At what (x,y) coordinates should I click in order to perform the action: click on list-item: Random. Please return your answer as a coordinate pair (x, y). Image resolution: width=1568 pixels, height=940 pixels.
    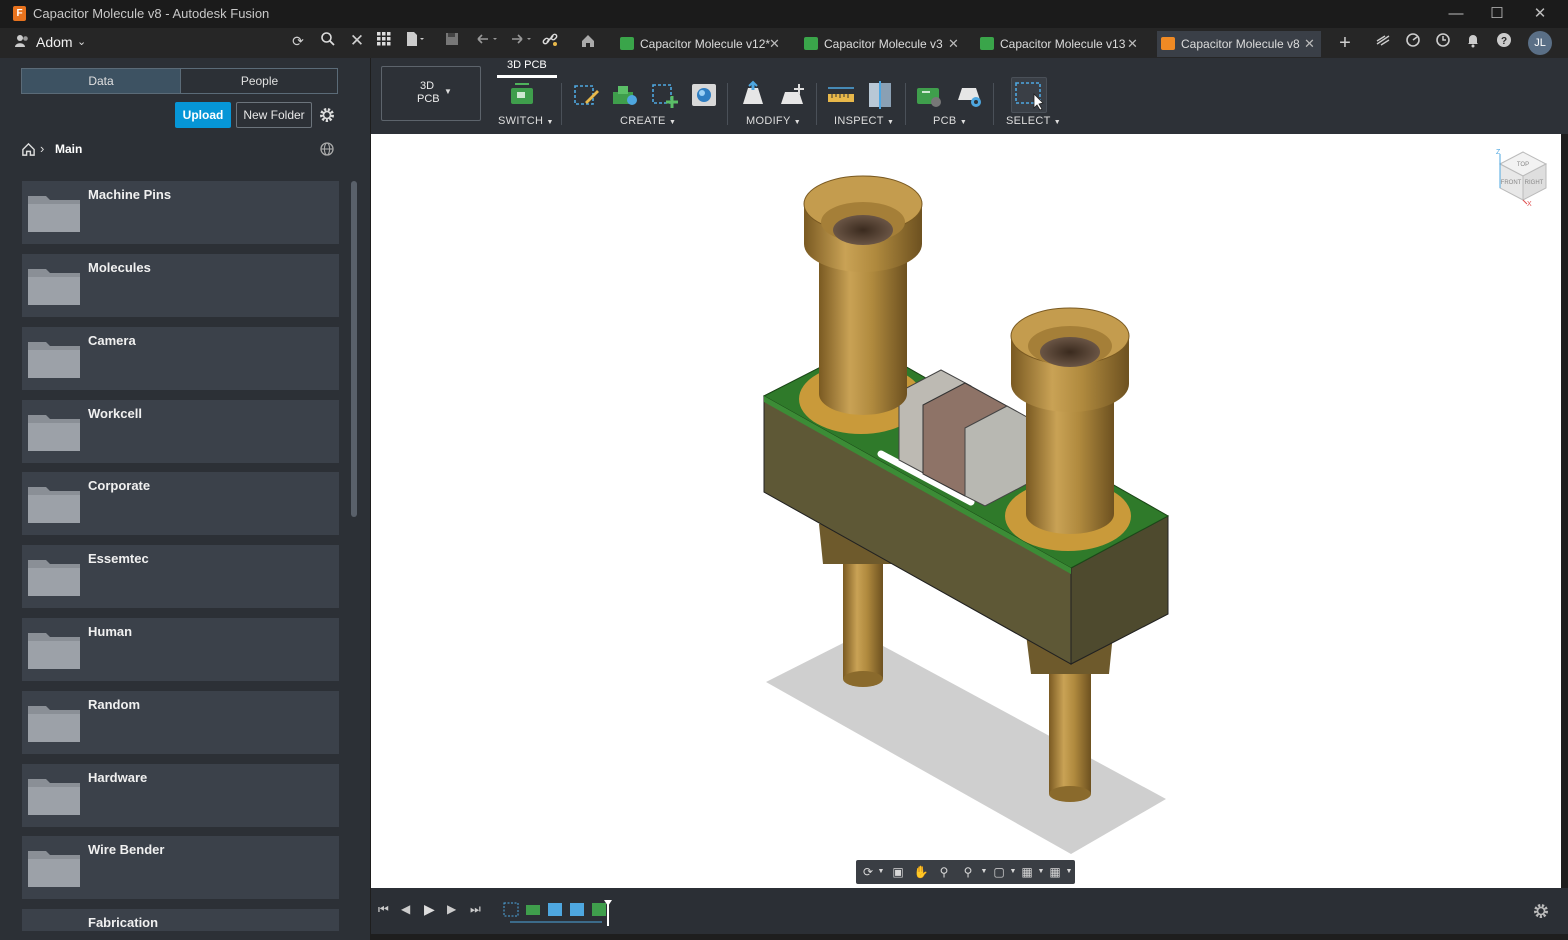
    Looking at the image, I should click on (180, 722).